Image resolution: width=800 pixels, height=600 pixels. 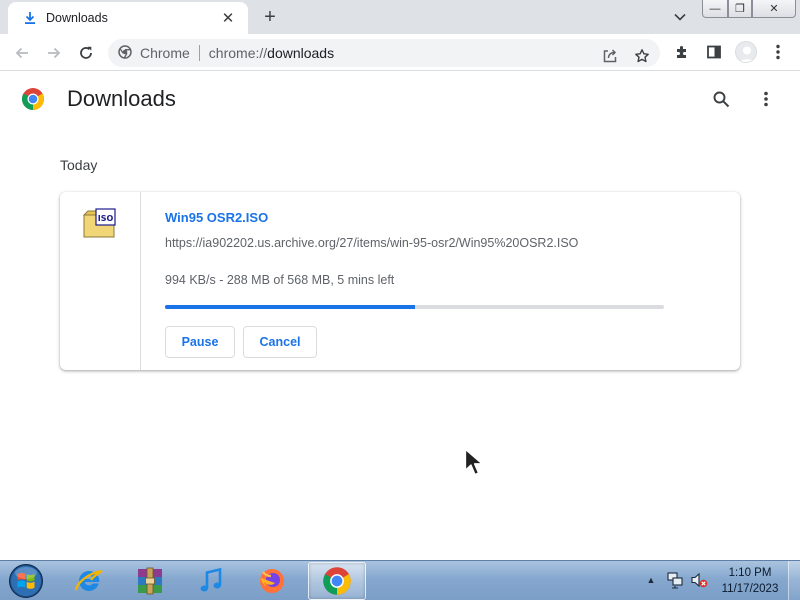 What do you see at coordinates (715, 9) in the screenshot?
I see `minimize-button: —` at bounding box center [715, 9].